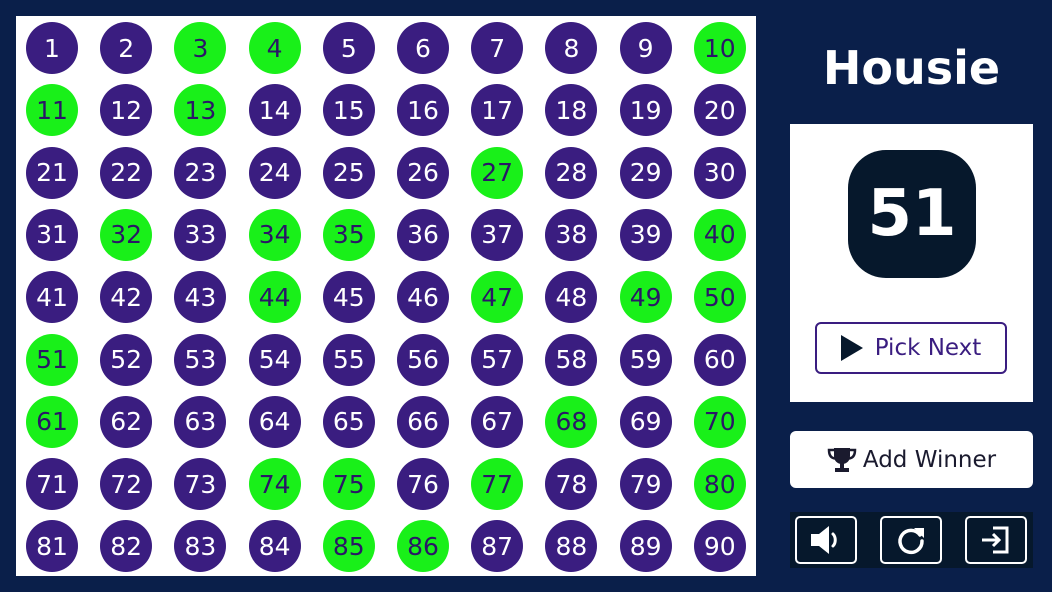  Describe the element at coordinates (719, 110) in the screenshot. I see `number-cell-20: 20` at that location.